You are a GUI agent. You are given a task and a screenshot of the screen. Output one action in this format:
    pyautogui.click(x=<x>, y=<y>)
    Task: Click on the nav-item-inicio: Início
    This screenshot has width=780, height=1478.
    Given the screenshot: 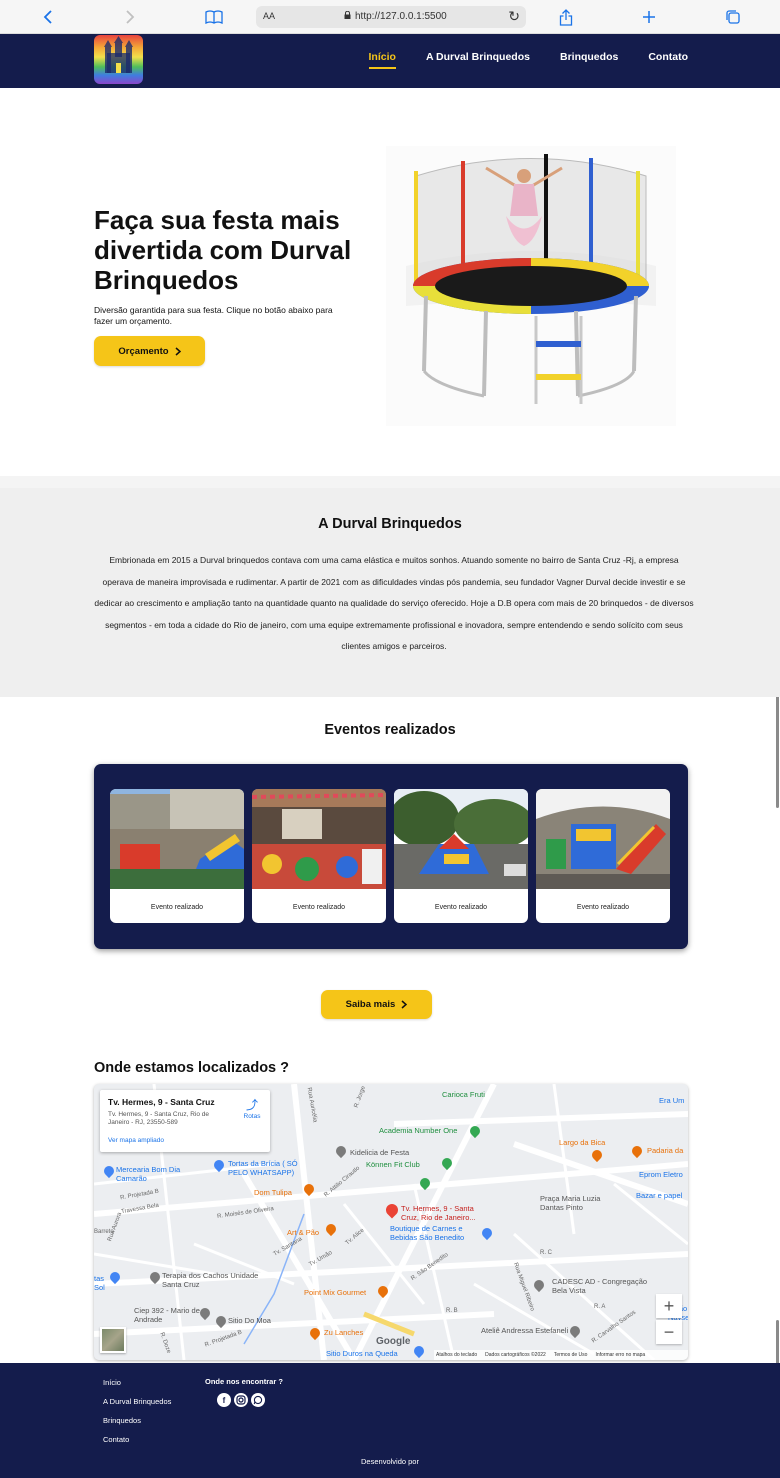 What is the action you would take?
    pyautogui.click(x=382, y=60)
    